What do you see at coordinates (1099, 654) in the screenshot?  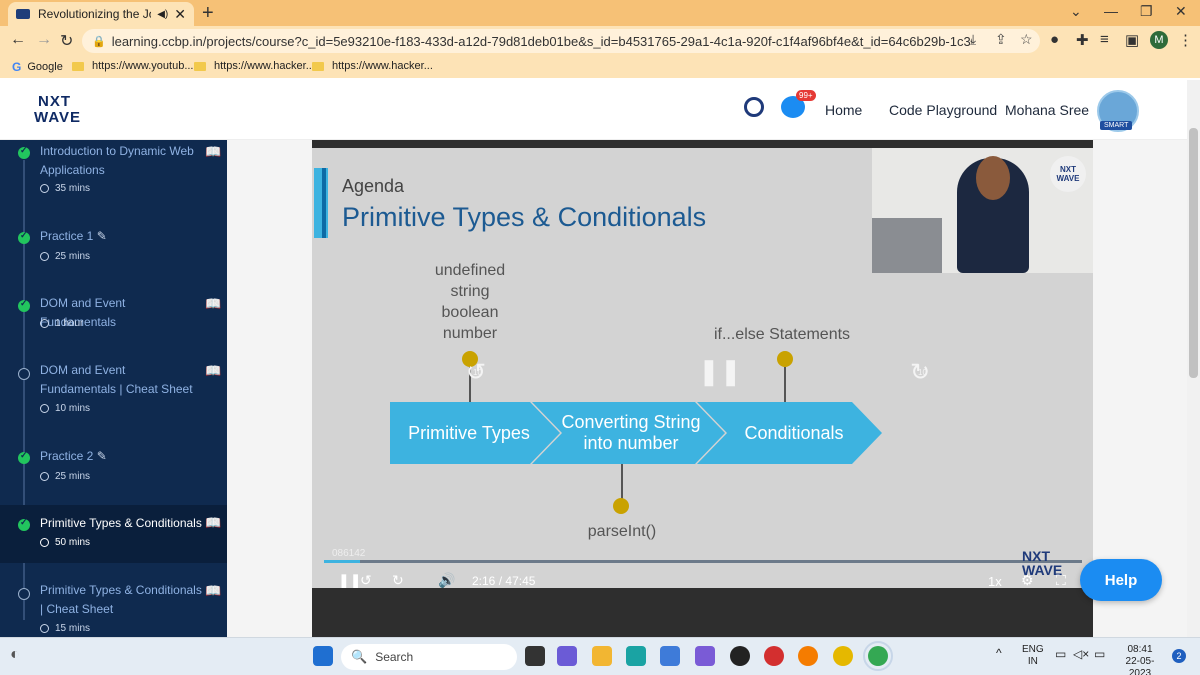 I see `battery-icon: ▭` at bounding box center [1099, 654].